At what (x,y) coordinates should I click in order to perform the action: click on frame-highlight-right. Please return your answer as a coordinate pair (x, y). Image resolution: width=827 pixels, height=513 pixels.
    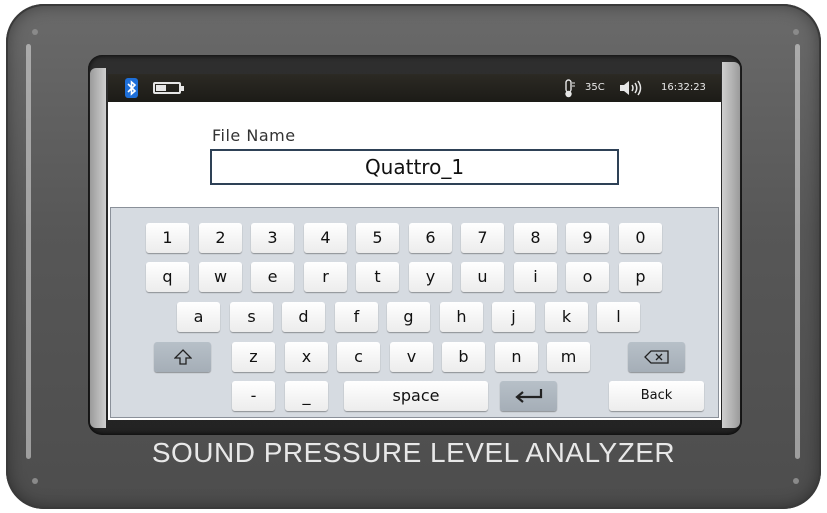
    Looking at the image, I should click on (797, 251).